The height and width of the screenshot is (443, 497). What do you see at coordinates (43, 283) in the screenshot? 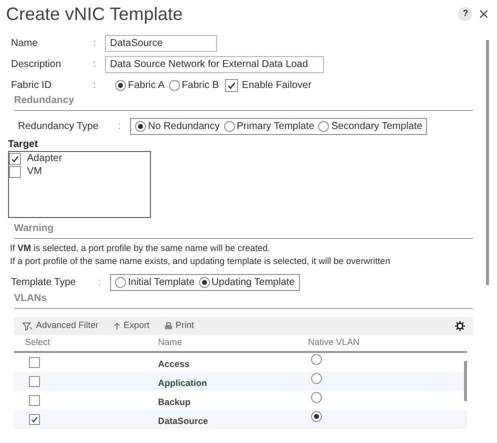
I see `field-label: Template Type` at bounding box center [43, 283].